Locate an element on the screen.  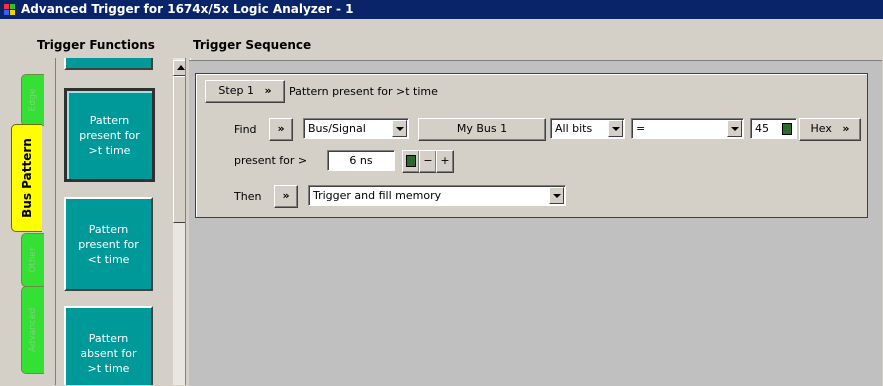
function-tile-present-lt: Pattern present for <t time is located at coordinates (108, 244).